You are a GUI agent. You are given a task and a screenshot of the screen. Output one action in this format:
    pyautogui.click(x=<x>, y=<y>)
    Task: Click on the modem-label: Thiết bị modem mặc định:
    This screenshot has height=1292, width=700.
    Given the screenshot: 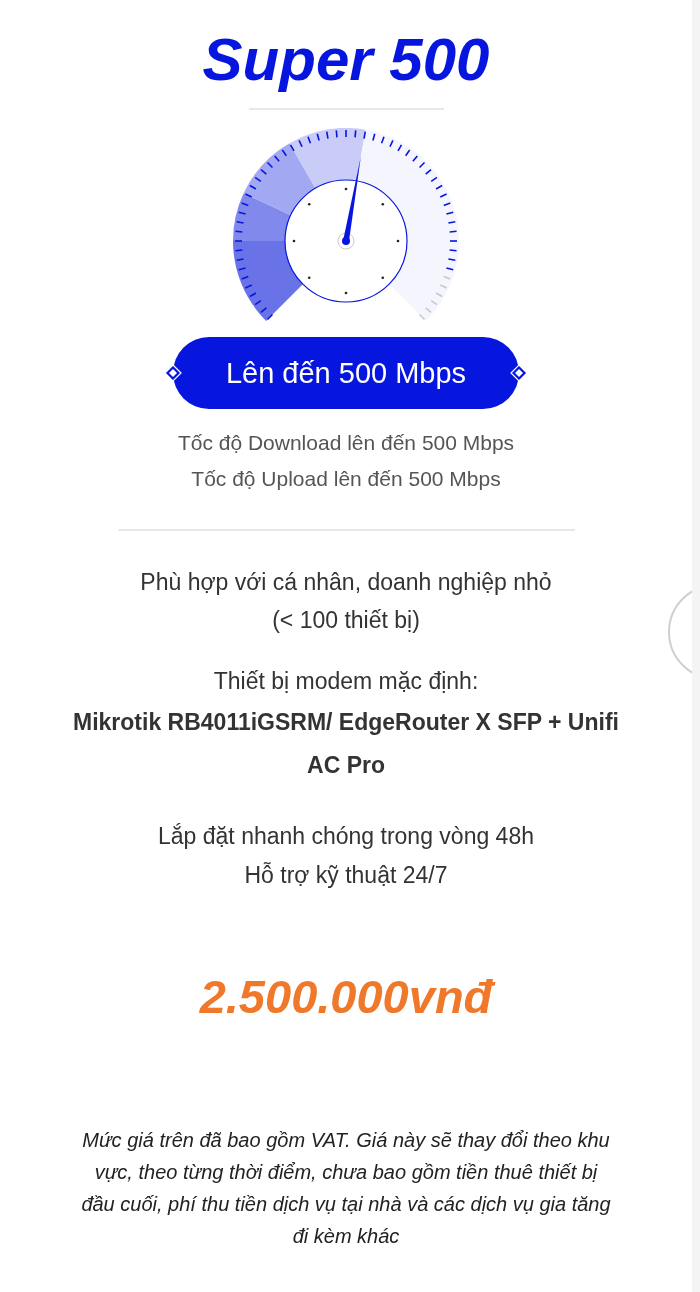 What is the action you would take?
    pyautogui.click(x=346, y=681)
    